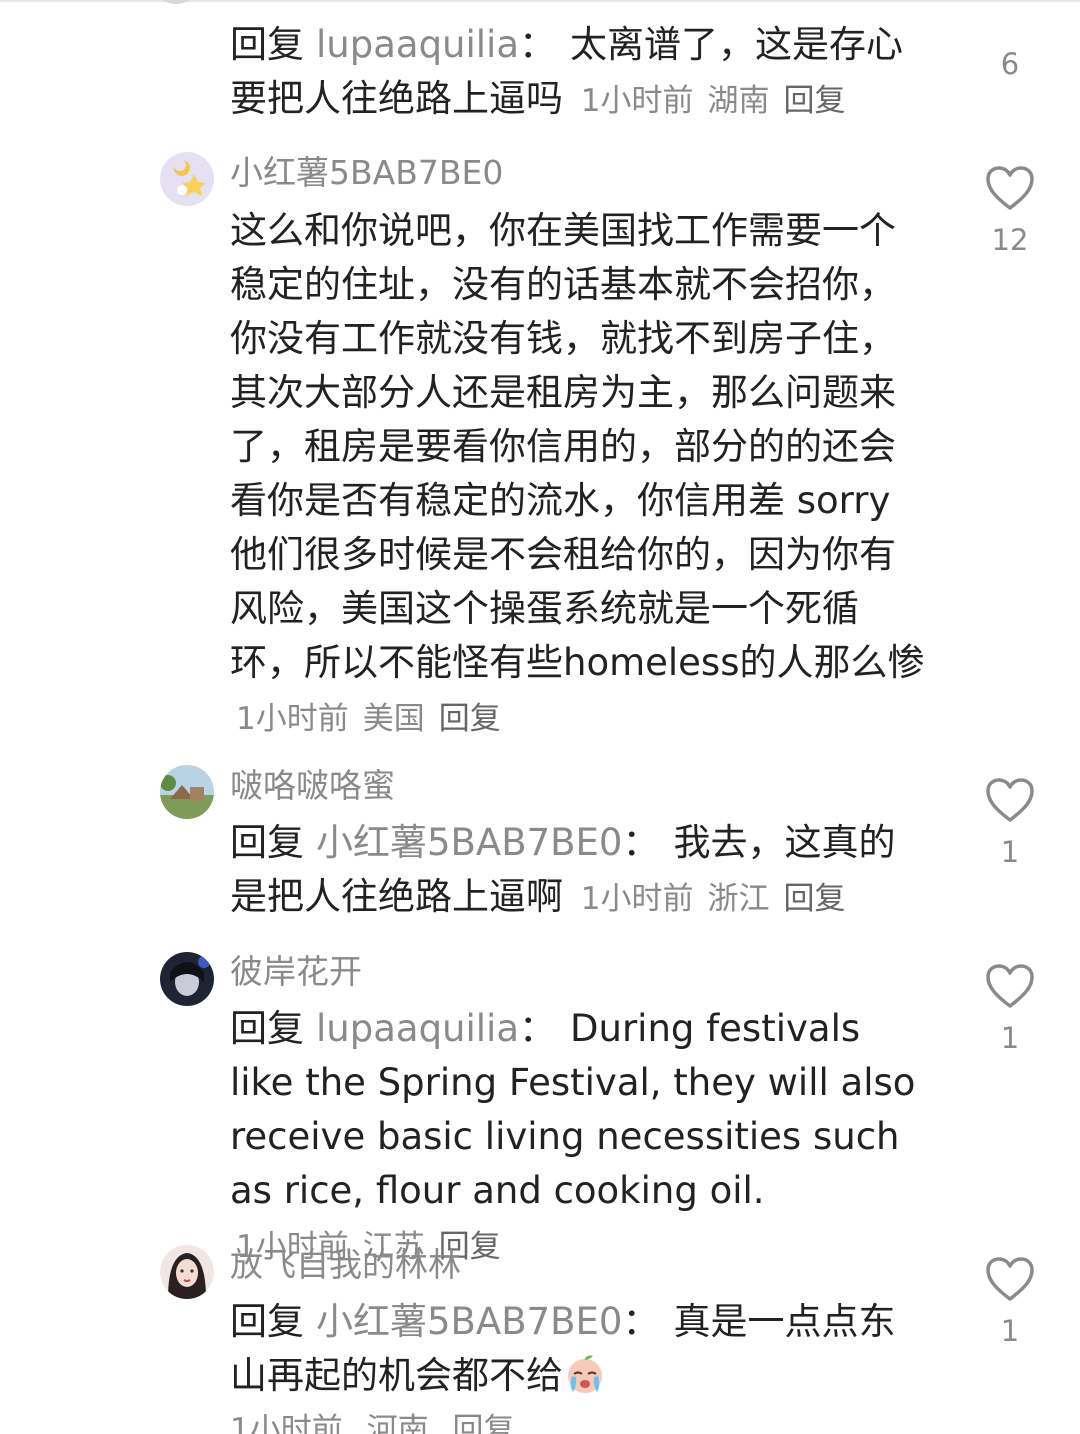 The width and height of the screenshot is (1080, 1434). I want to click on comment-meta: 1小时前 河南 回复, so click(372, 1422).